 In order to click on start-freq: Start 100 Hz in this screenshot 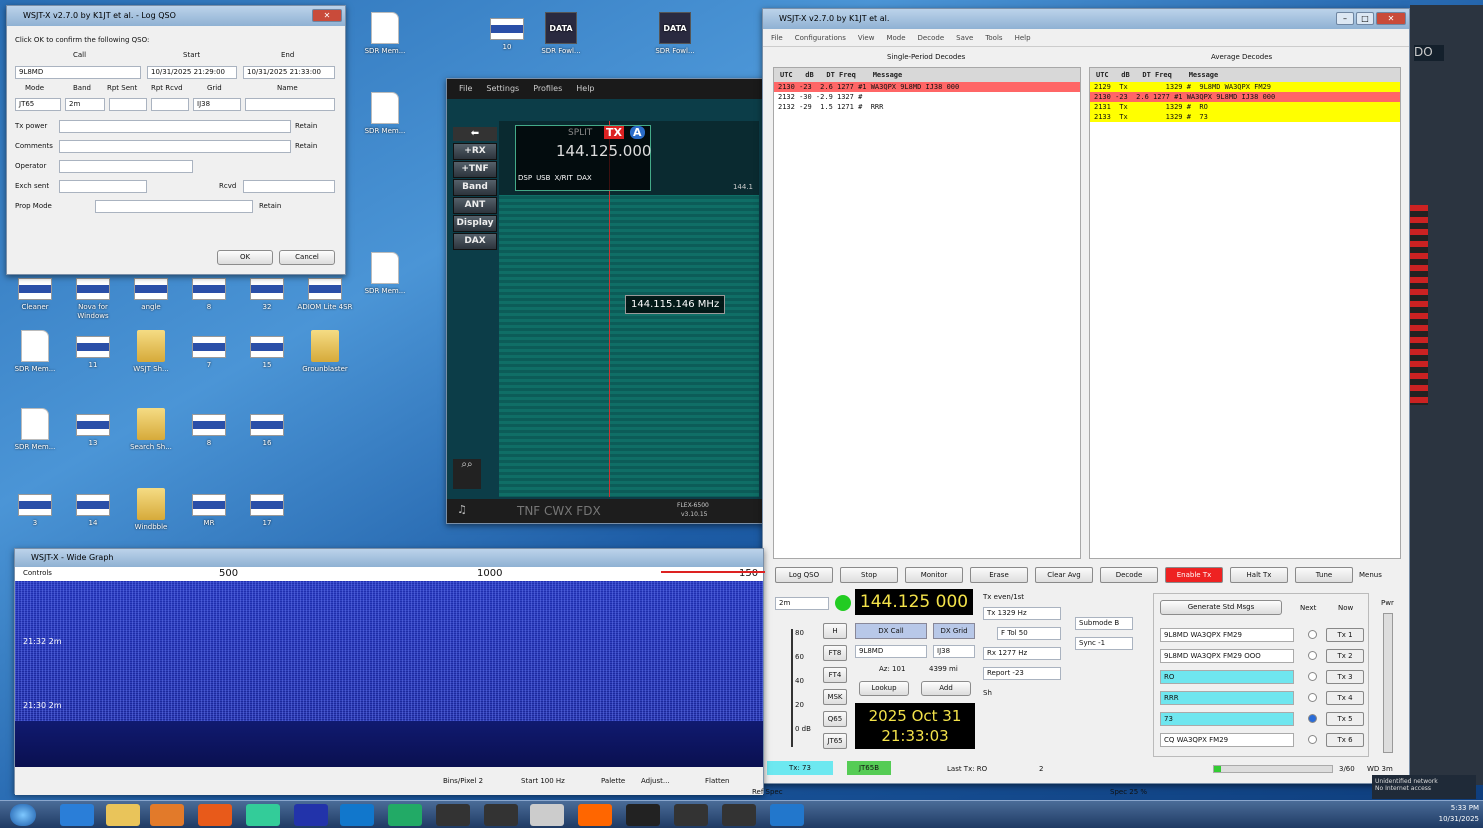, I will do `click(543, 781)`.